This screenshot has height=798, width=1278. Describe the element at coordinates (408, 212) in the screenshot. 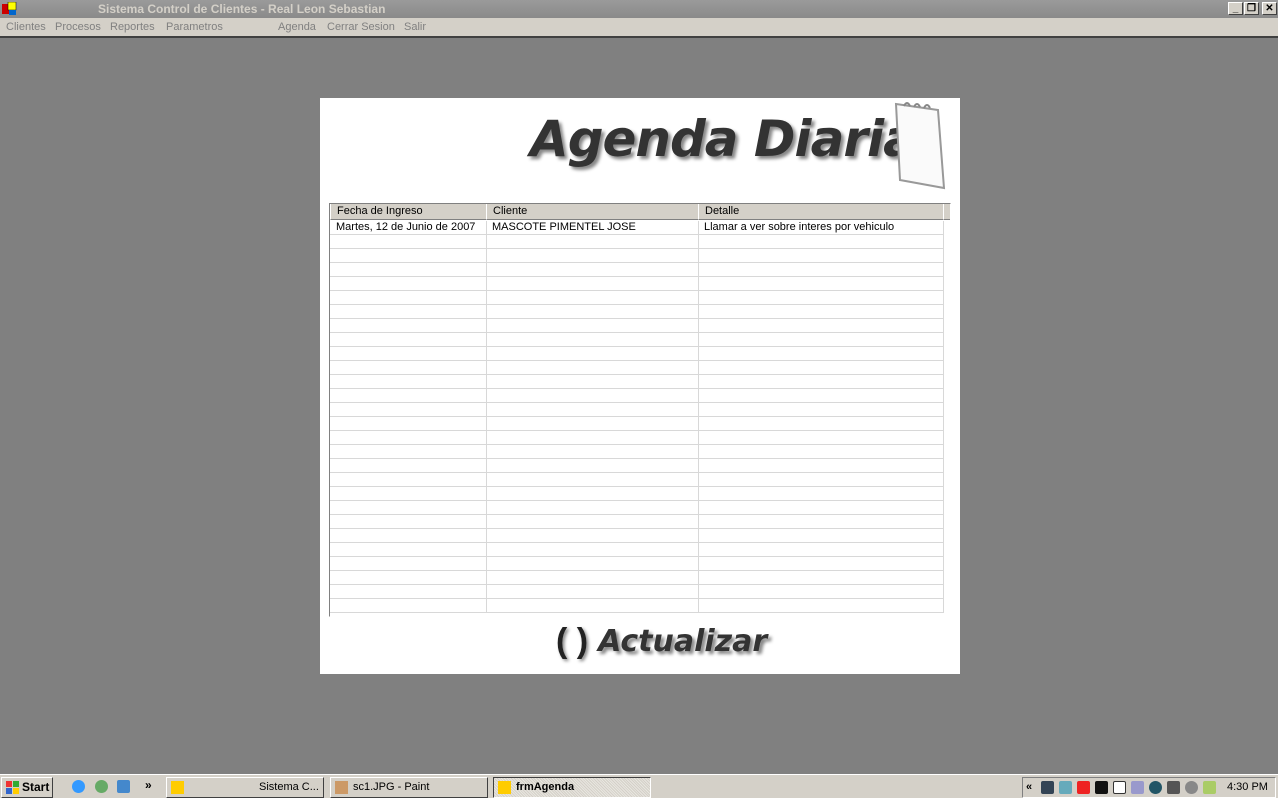

I see `column-header-fecha: Fecha de Ingreso` at that location.